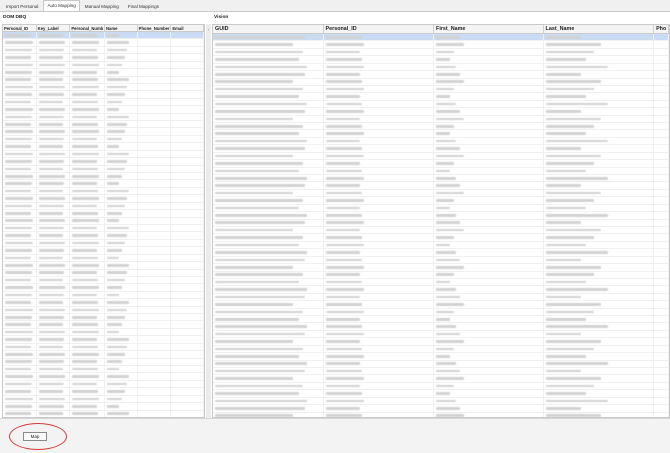 Image resolution: width=670 pixels, height=453 pixels. What do you see at coordinates (268, 29) in the screenshot?
I see `column-header: GUID` at bounding box center [268, 29].